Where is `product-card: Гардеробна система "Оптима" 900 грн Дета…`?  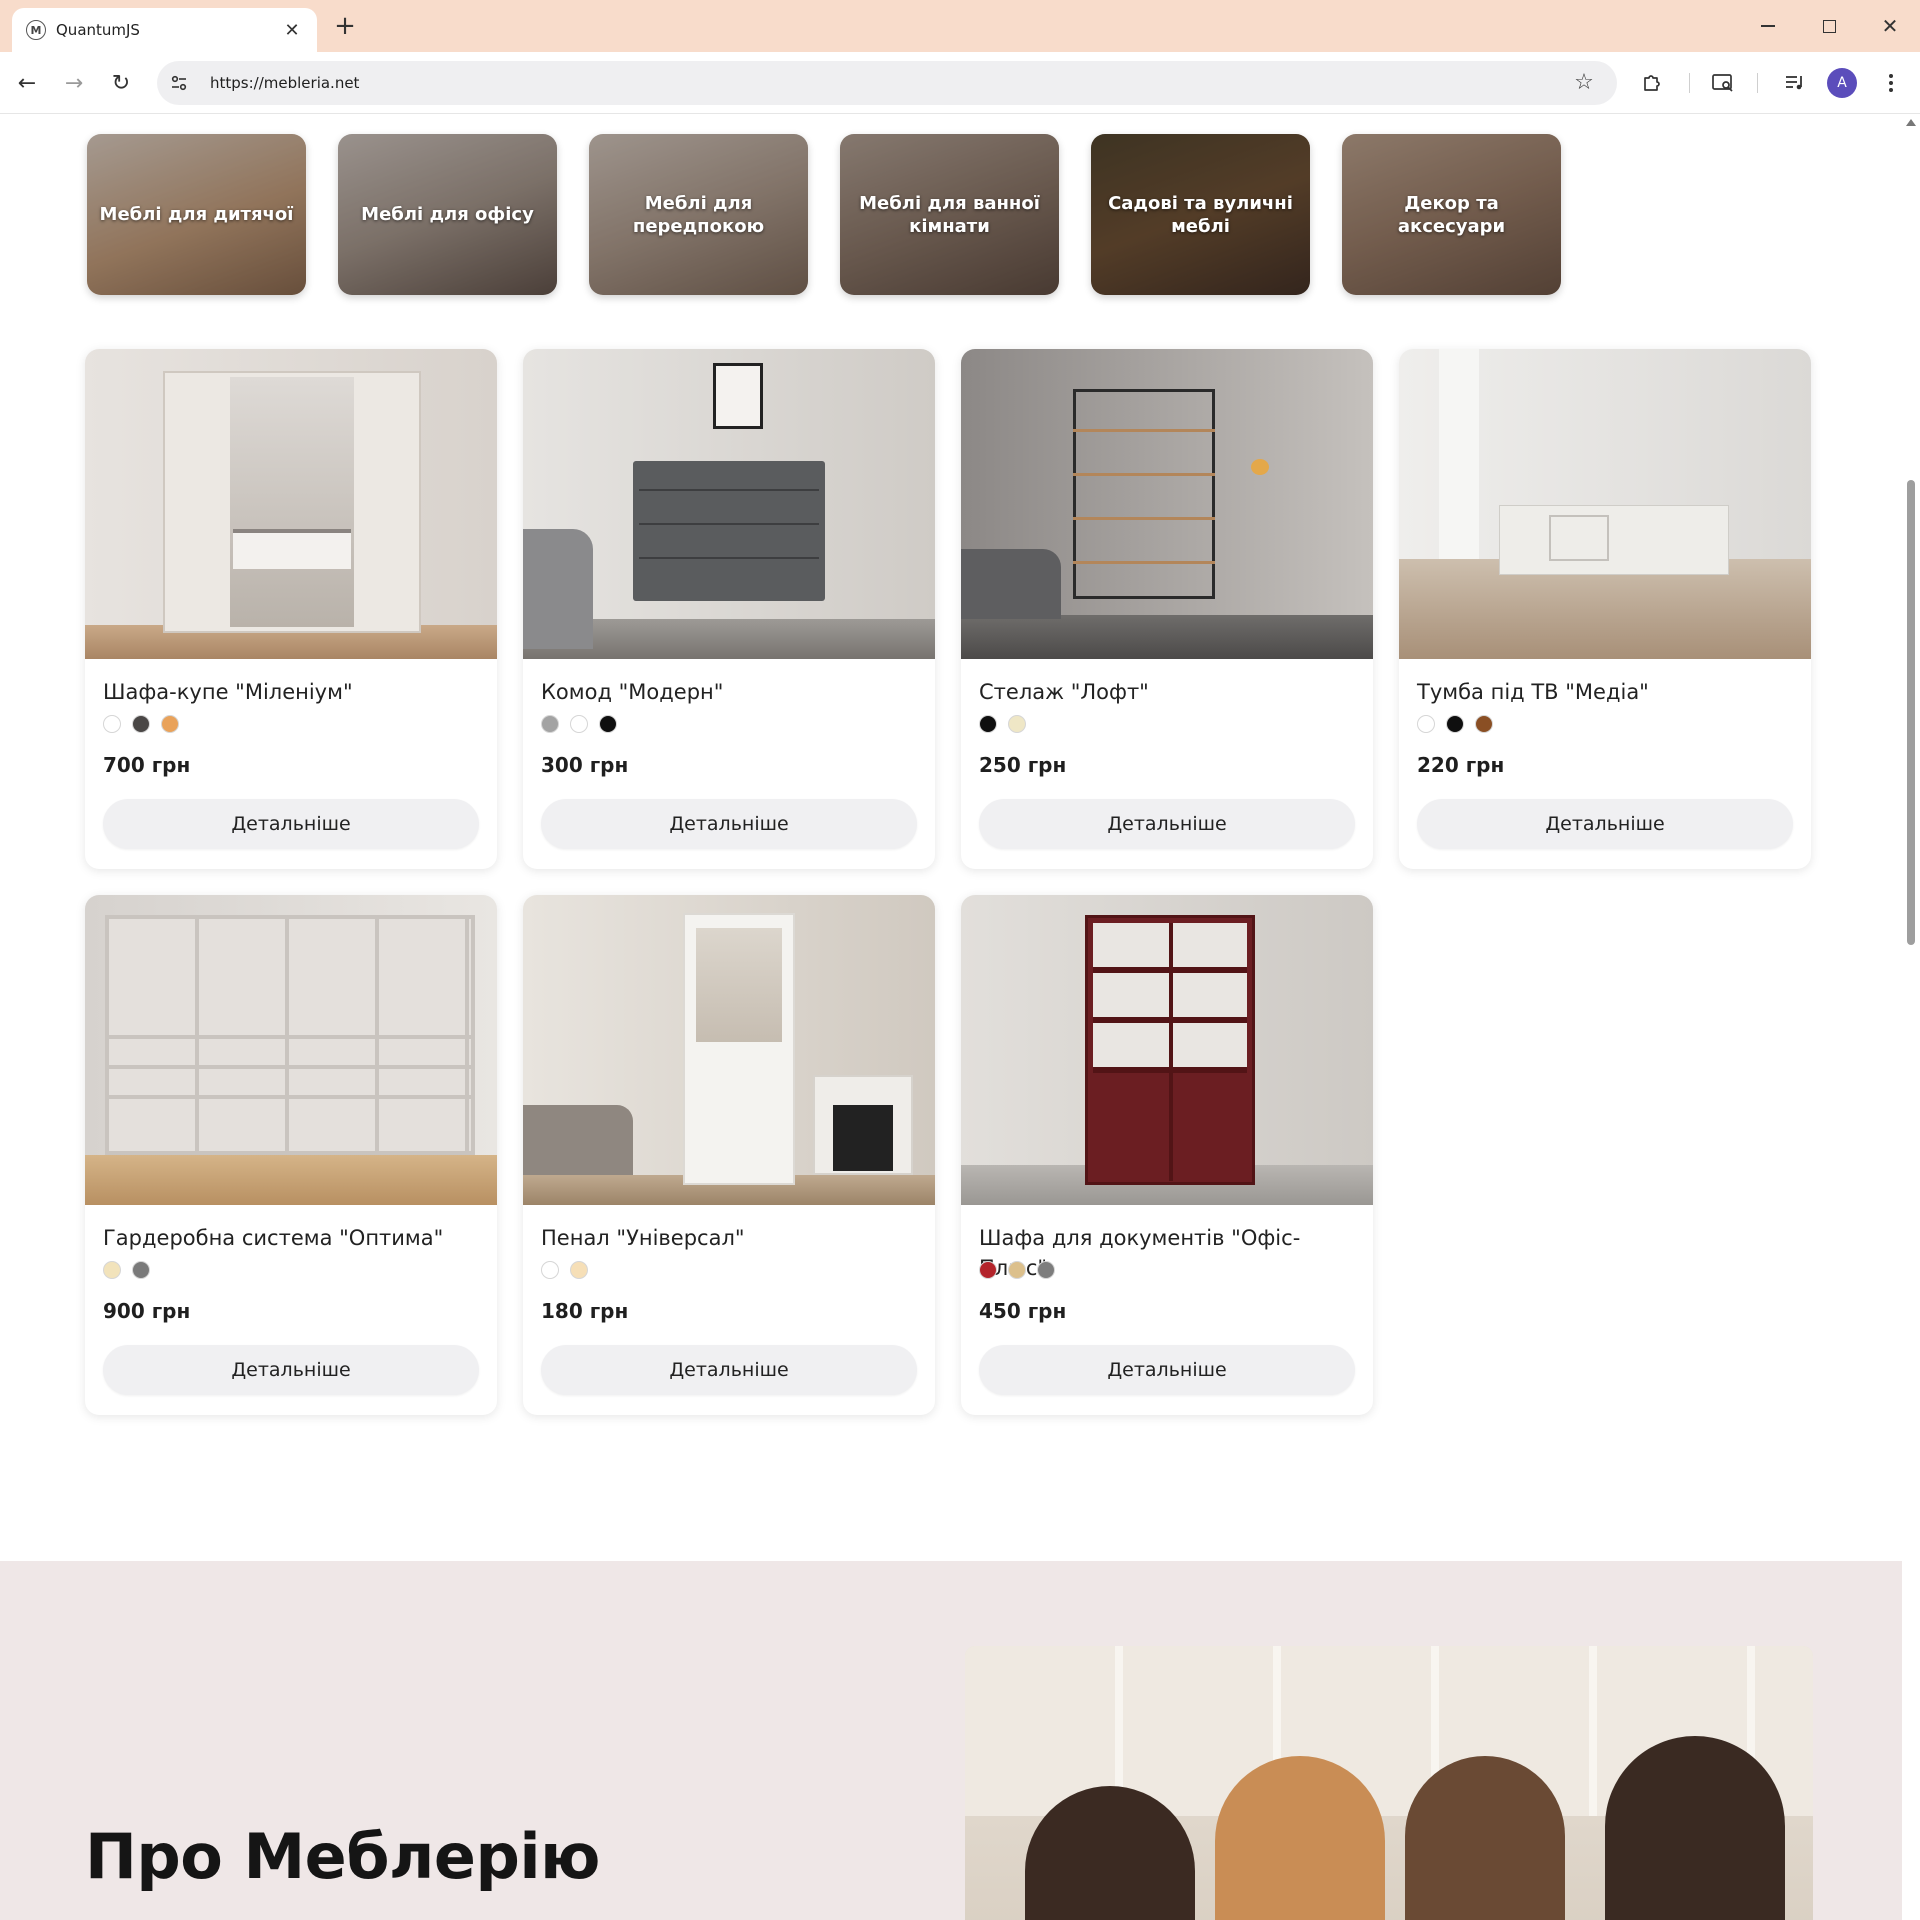 product-card: Гардеробна система "Оптима" 900 грн Дета… is located at coordinates (291, 1155).